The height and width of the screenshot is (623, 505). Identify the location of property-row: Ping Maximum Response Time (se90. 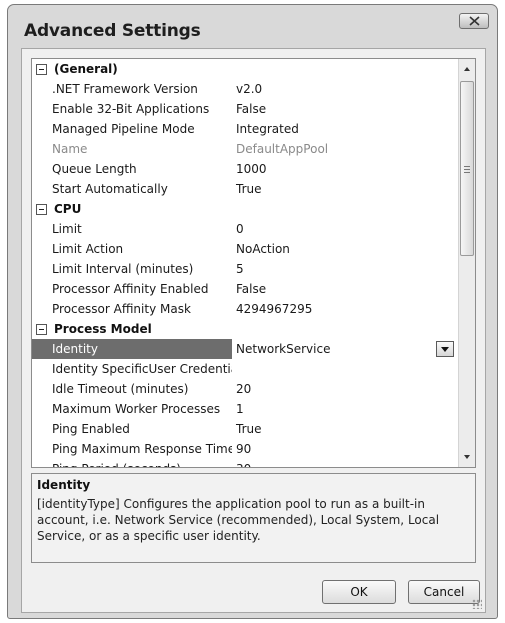
(245, 449).